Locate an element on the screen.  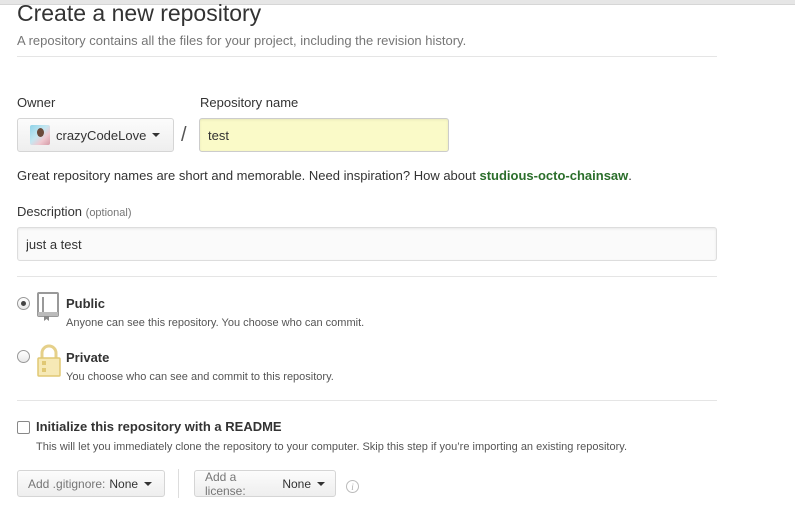
avatar is located at coordinates (40, 135).